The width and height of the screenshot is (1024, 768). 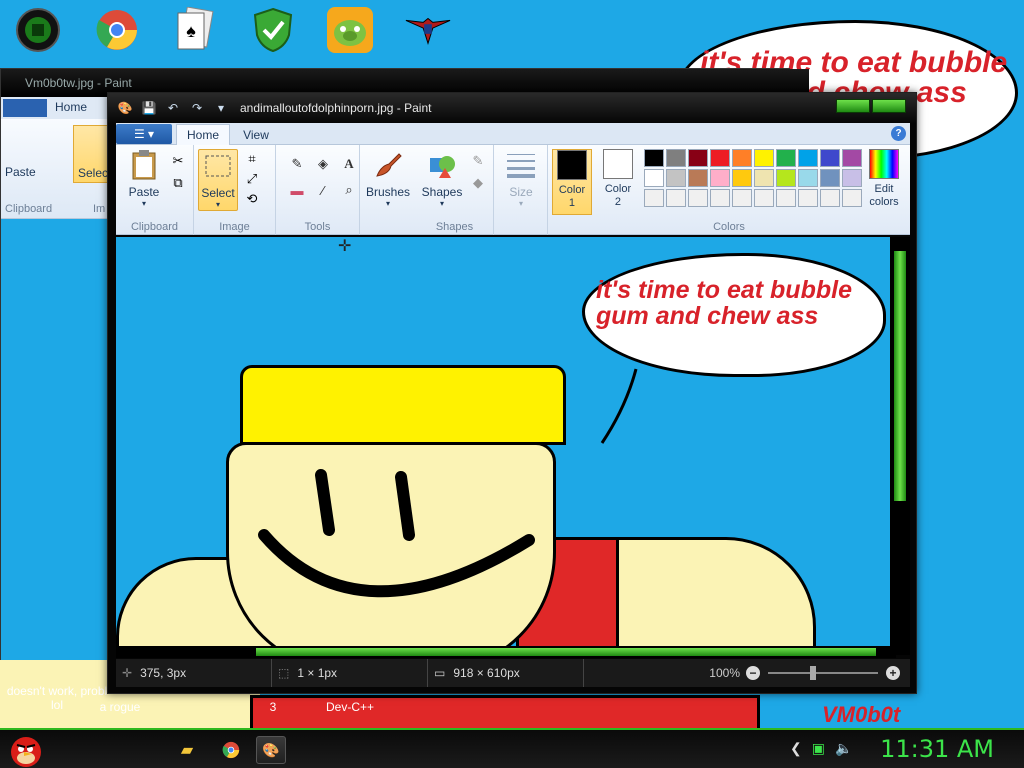 I want to click on zoom-in-button: +, so click(x=893, y=673).